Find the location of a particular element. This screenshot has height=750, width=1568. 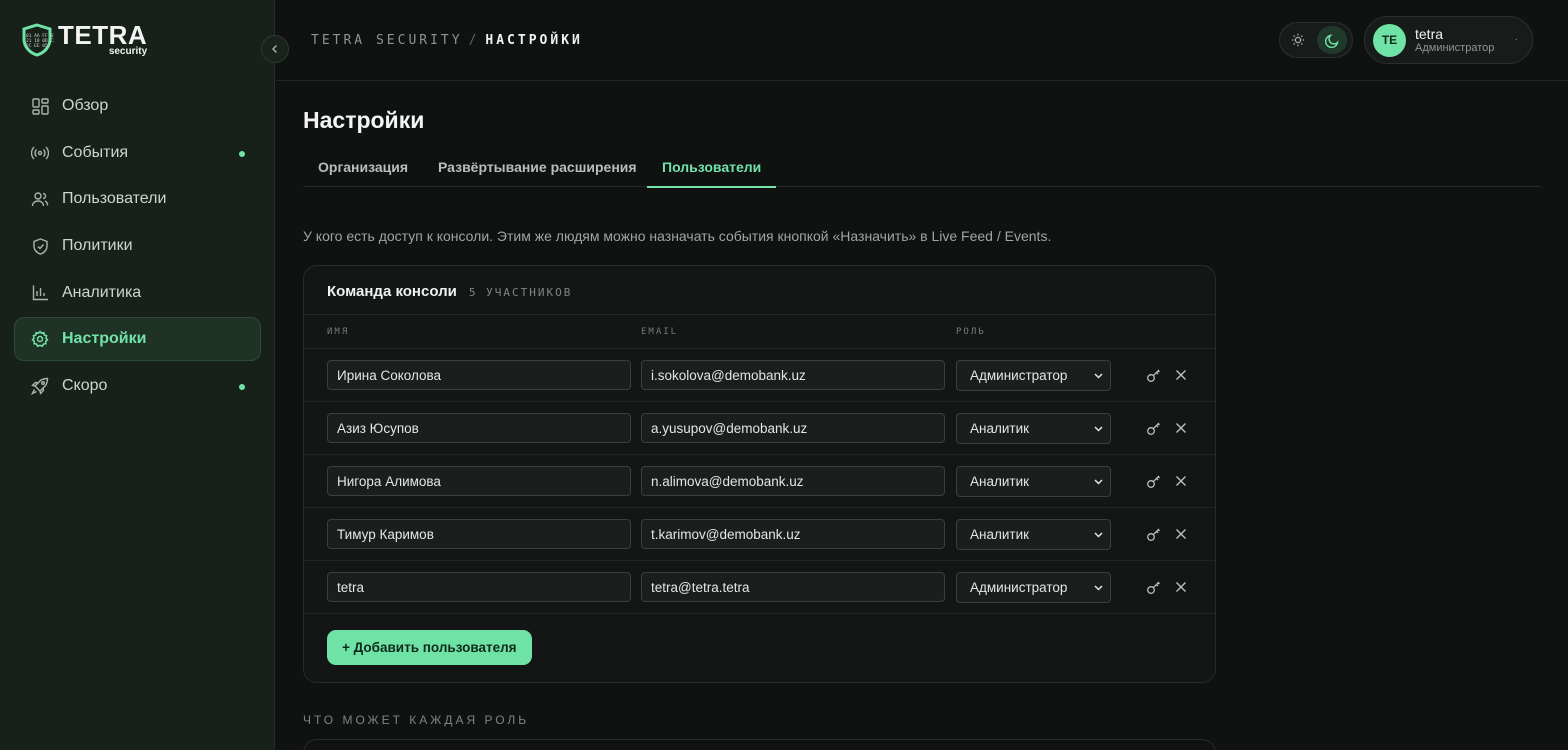

shield-icon is located at coordinates (40, 246).